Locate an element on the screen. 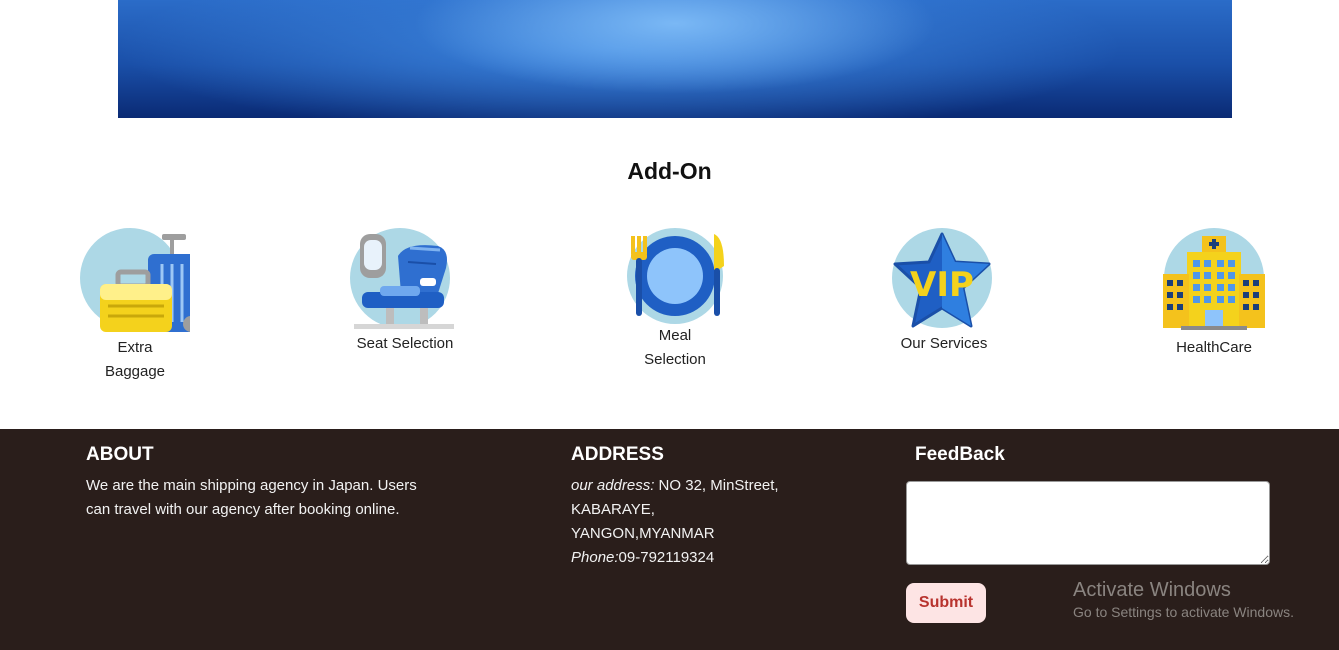 Image resolution: width=1339 pixels, height=650 pixels. phone-value: 09-792119324 is located at coordinates (666, 557).